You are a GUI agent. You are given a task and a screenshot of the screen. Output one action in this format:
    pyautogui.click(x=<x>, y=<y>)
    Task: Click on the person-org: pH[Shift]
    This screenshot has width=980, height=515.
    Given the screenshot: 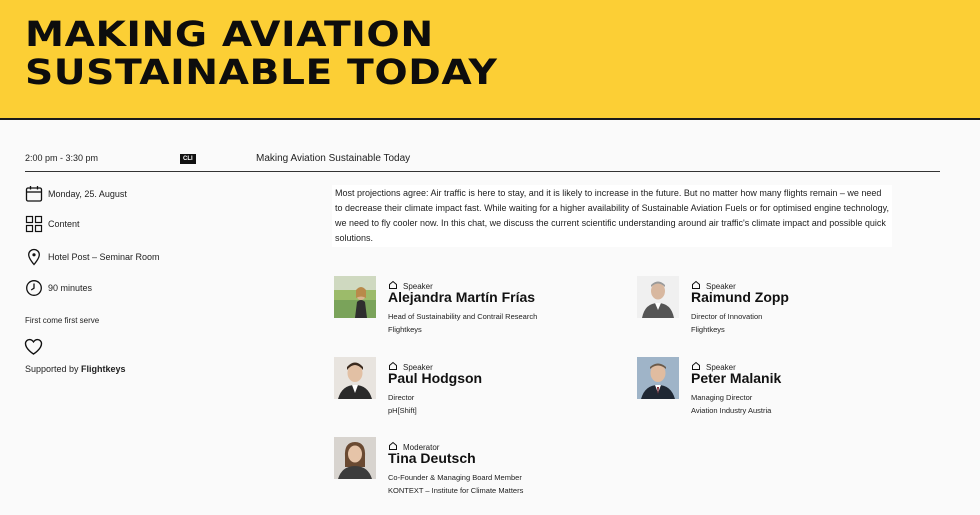 What is the action you would take?
    pyautogui.click(x=402, y=410)
    